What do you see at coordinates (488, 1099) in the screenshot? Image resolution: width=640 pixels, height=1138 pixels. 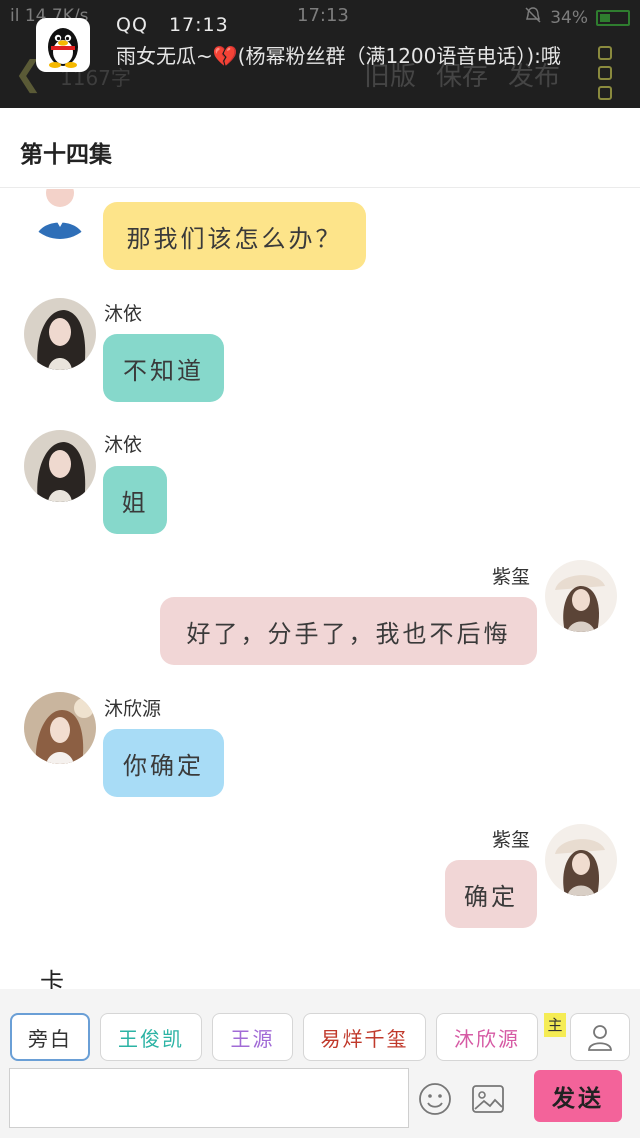 I see `image-icon` at bounding box center [488, 1099].